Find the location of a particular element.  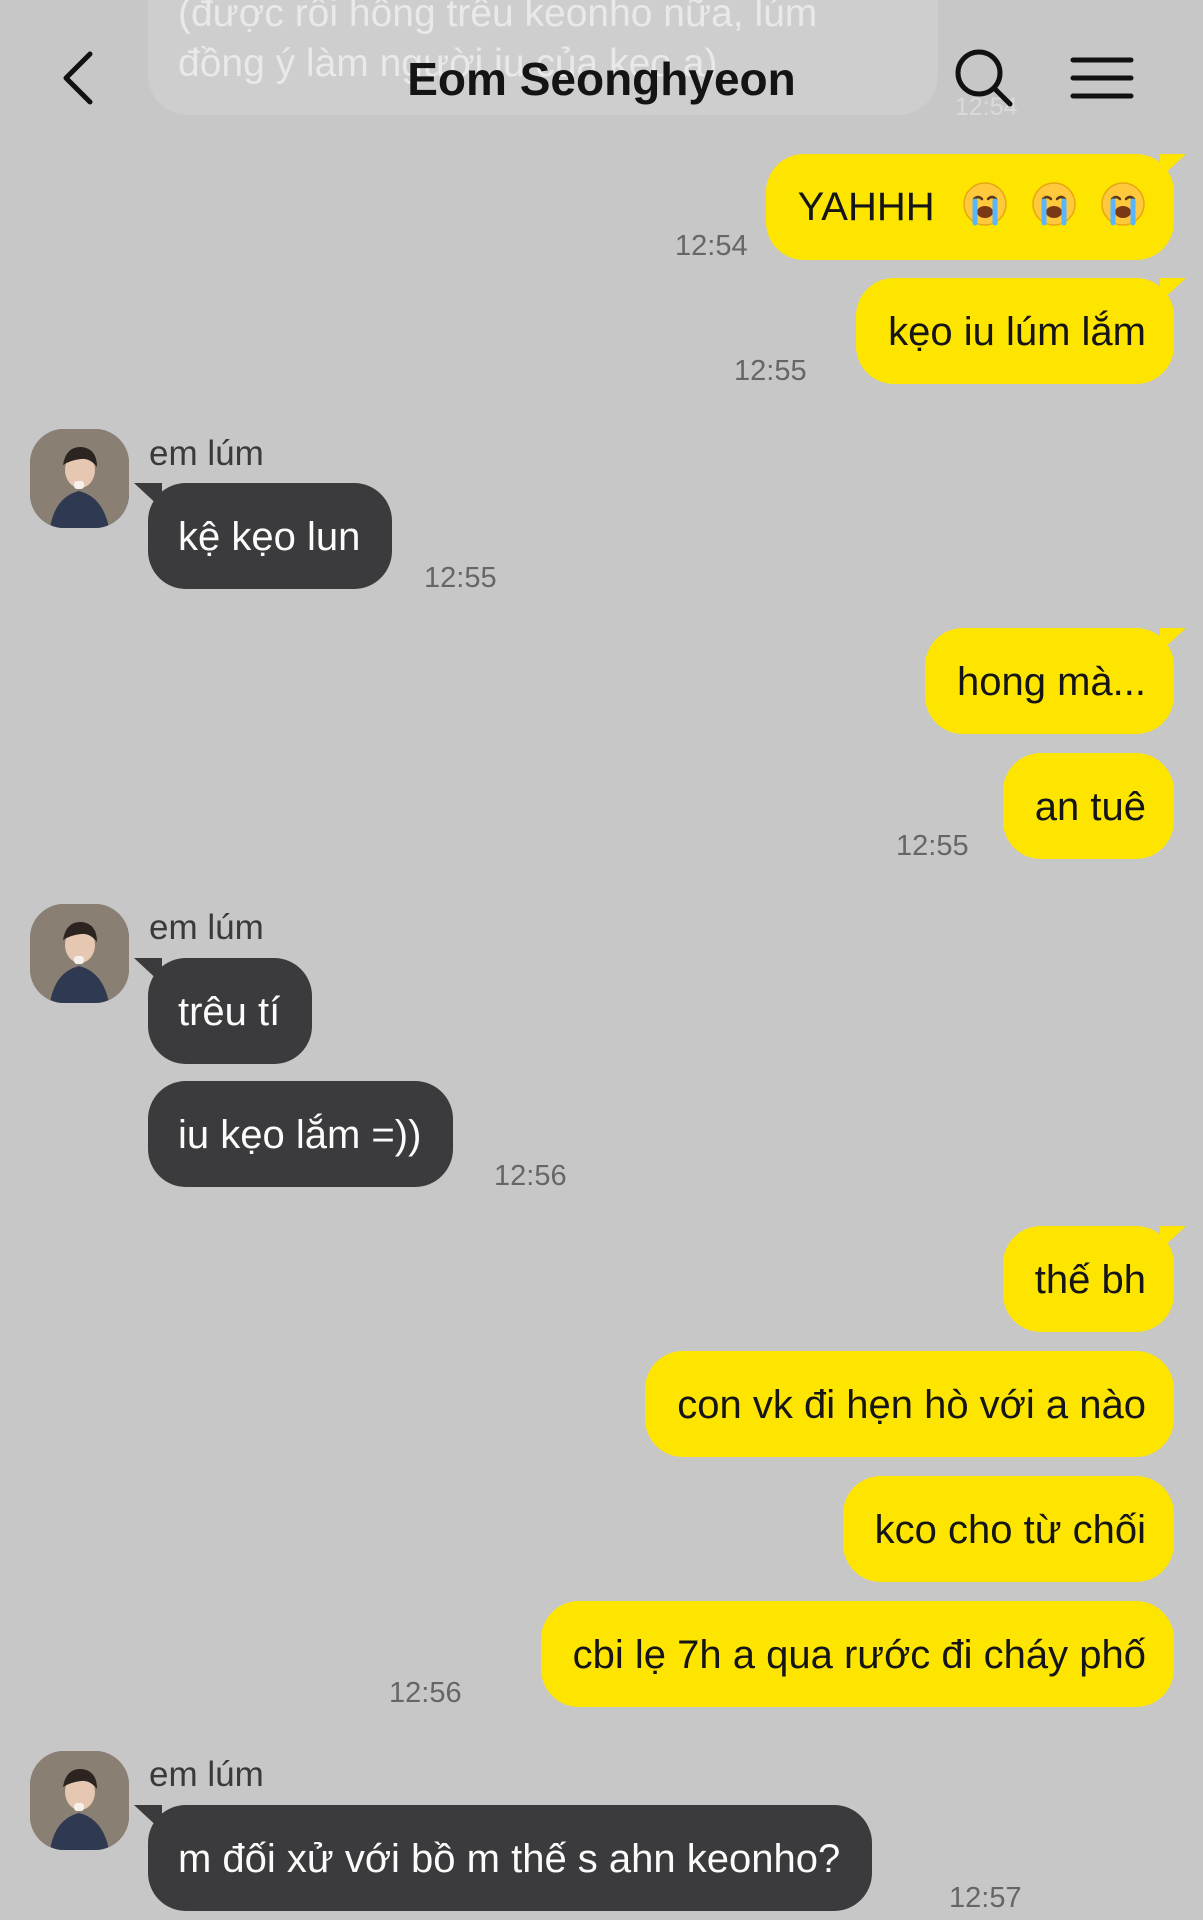

hamburger-menu-icon is located at coordinates (1102, 78).